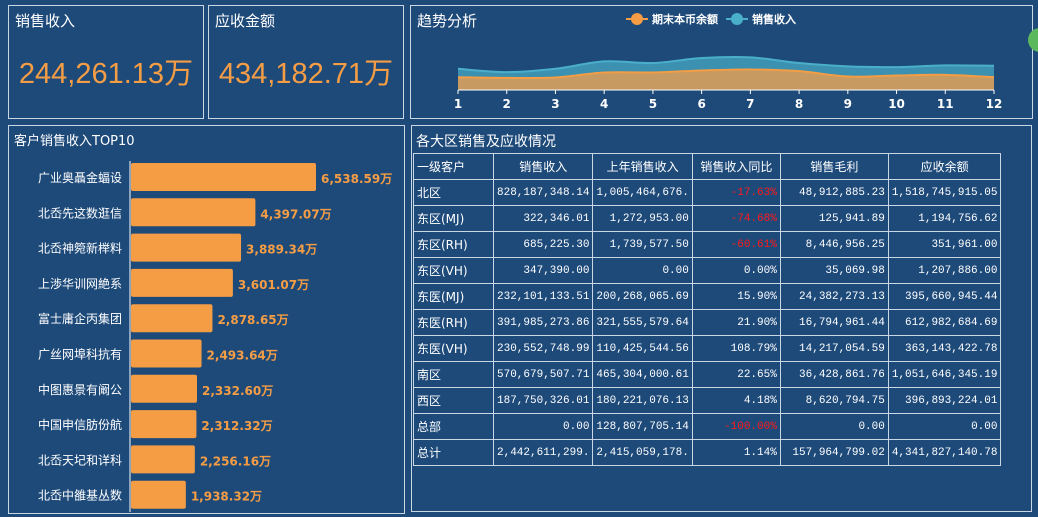 The image size is (1038, 517). Describe the element at coordinates (642, 452) in the screenshot. I see `value-cell: 2,415,059,178.` at that location.